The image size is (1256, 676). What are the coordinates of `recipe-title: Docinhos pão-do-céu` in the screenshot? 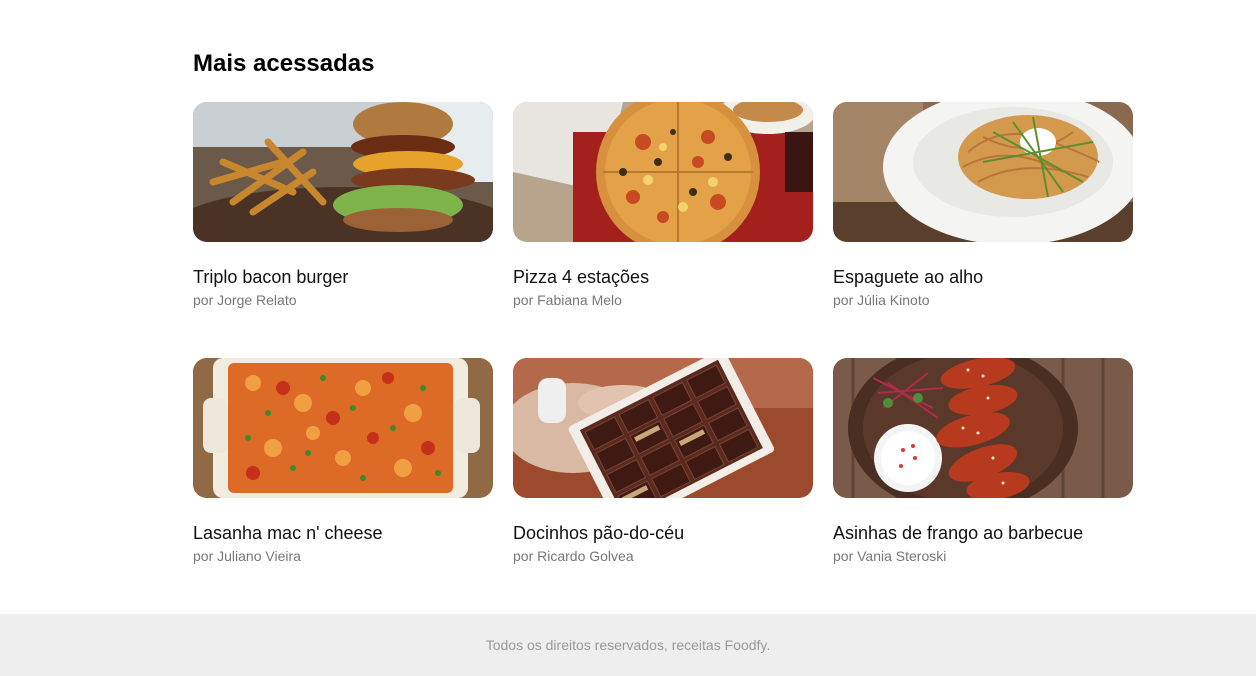 It's located at (663, 533).